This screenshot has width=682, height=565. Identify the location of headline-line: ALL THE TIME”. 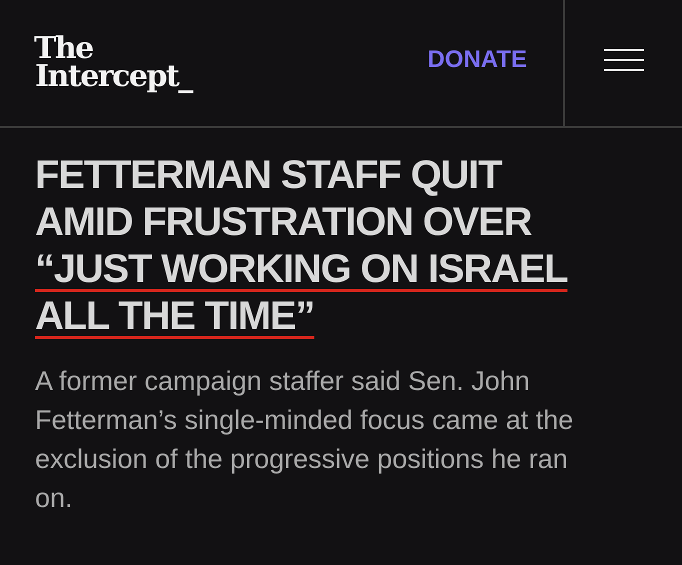
(174, 316).